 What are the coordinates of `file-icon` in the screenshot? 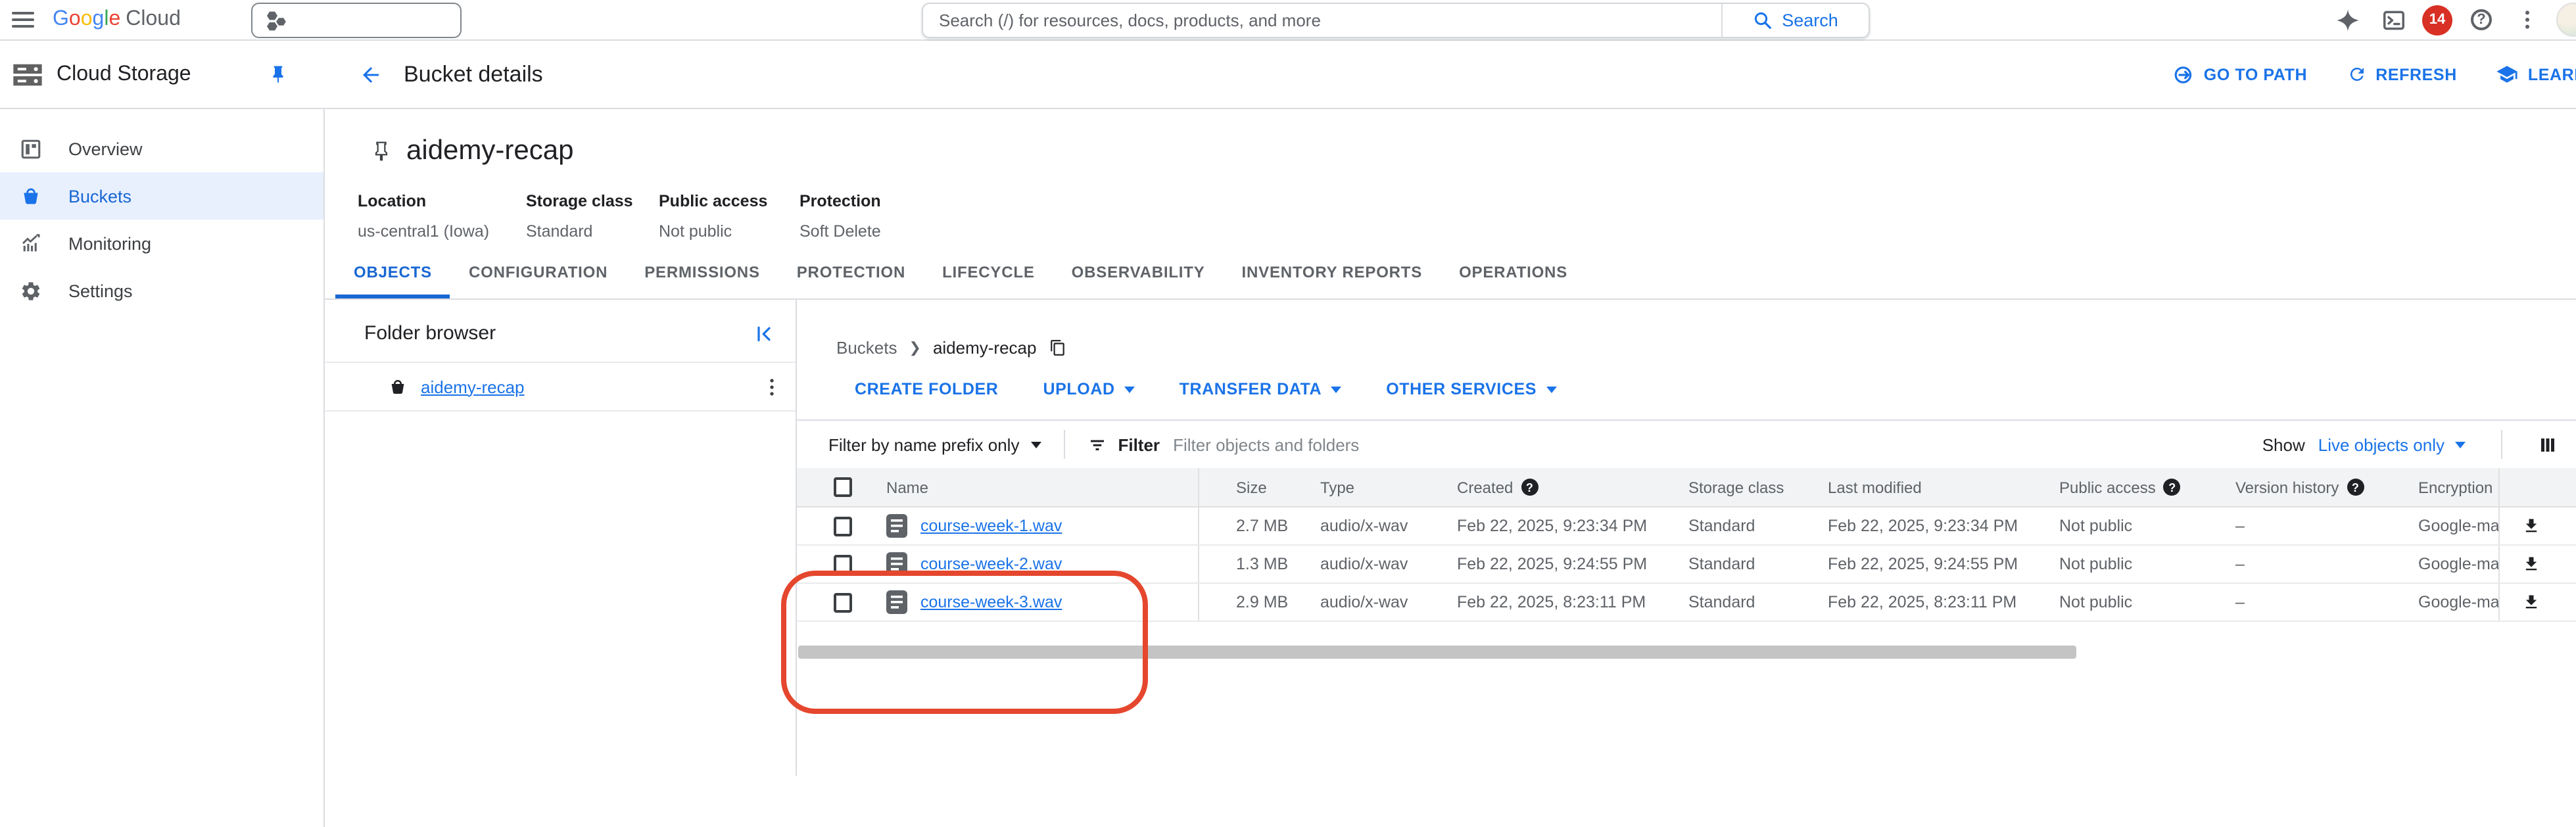 It's located at (896, 602).